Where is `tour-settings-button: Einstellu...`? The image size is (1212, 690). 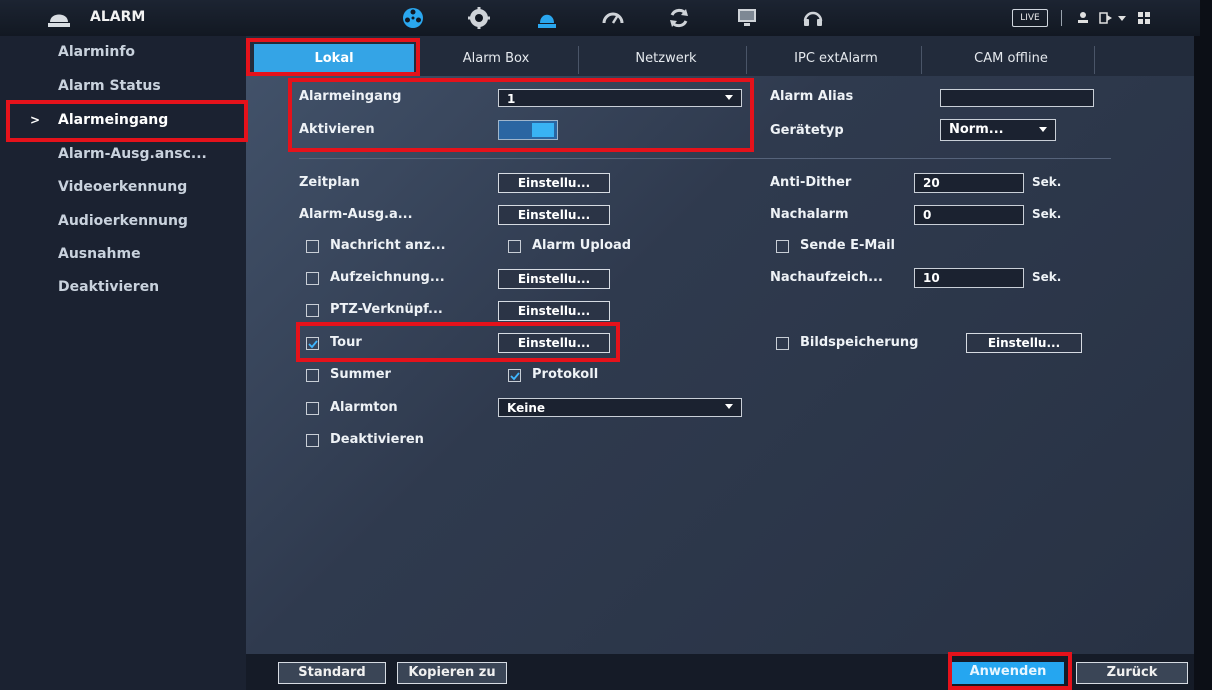 tour-settings-button: Einstellu... is located at coordinates (554, 343).